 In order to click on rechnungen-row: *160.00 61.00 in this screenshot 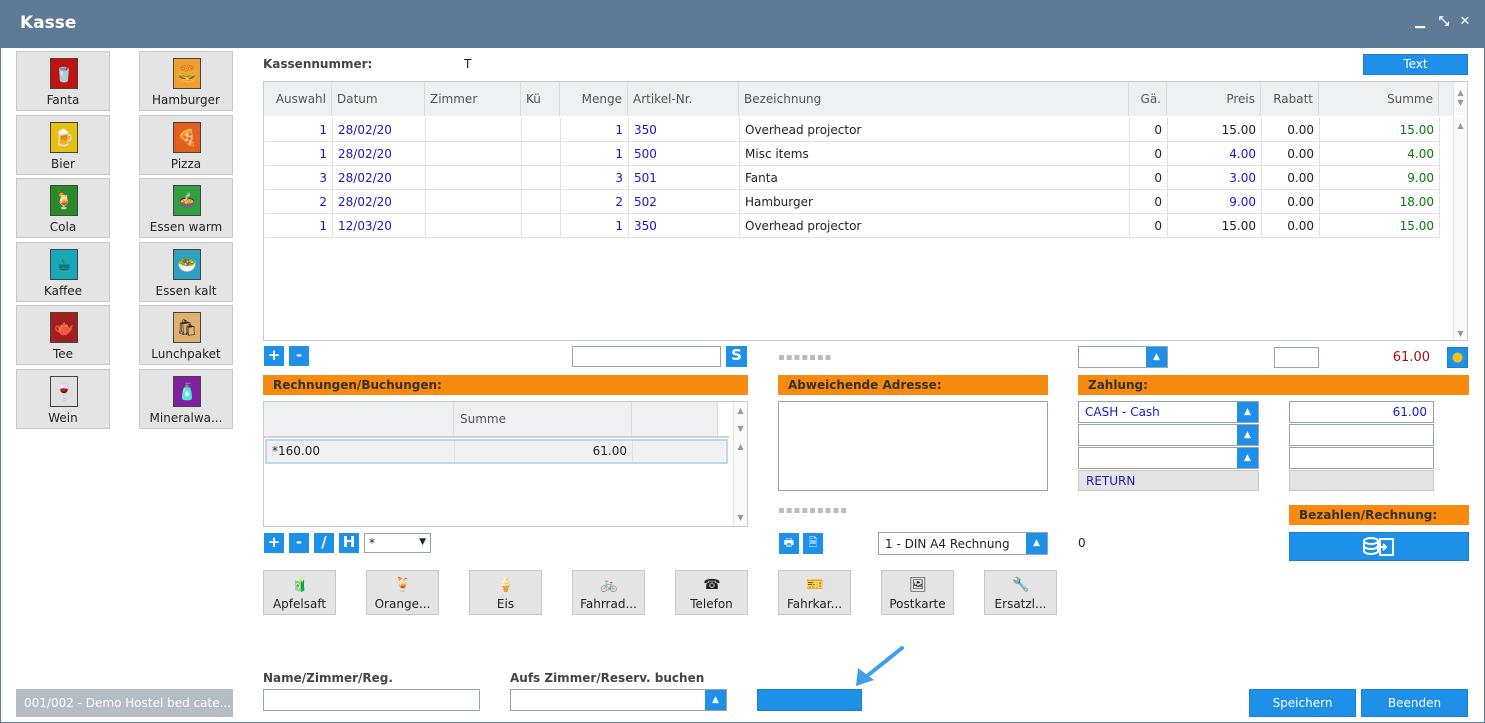, I will do `click(496, 451)`.